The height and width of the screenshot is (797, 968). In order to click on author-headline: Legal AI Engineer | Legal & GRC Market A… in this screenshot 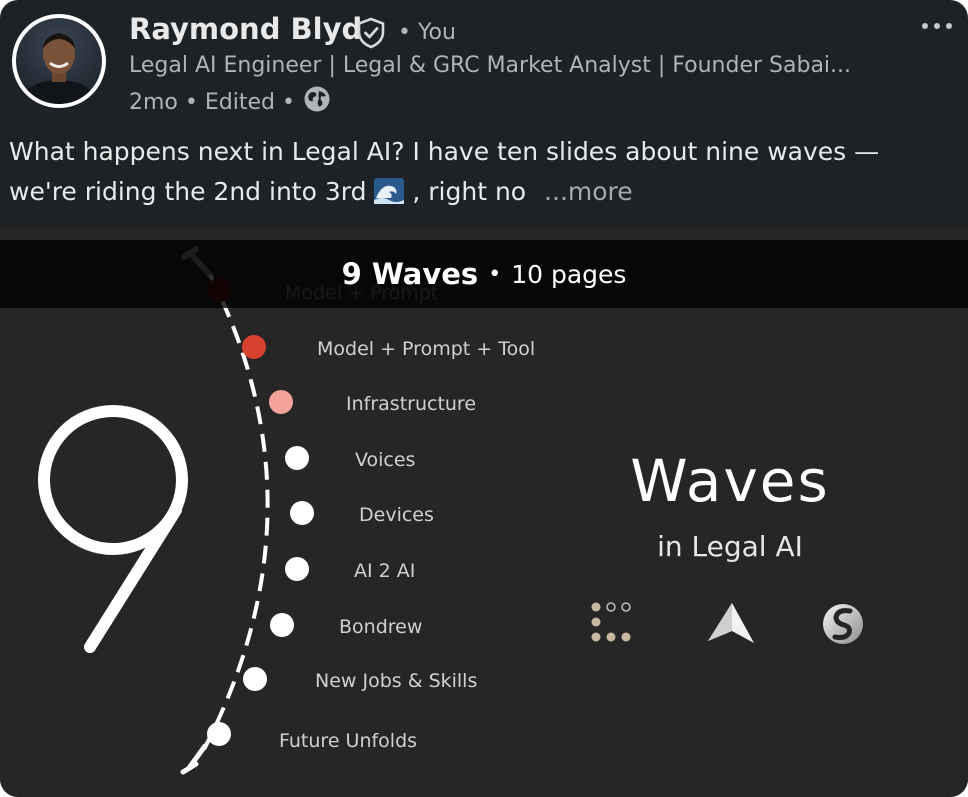, I will do `click(501, 65)`.